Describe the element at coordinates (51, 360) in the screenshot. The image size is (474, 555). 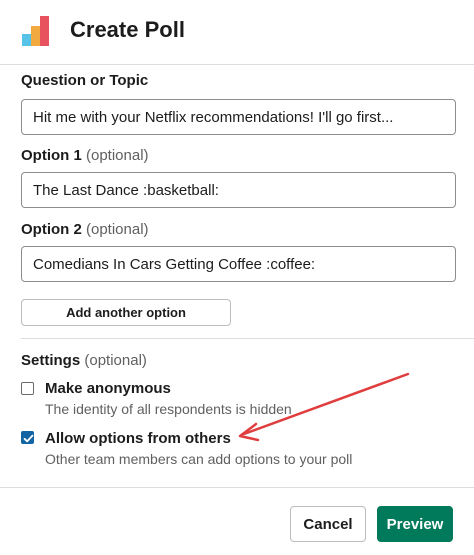
I see `settings-label-text: Settings` at that location.